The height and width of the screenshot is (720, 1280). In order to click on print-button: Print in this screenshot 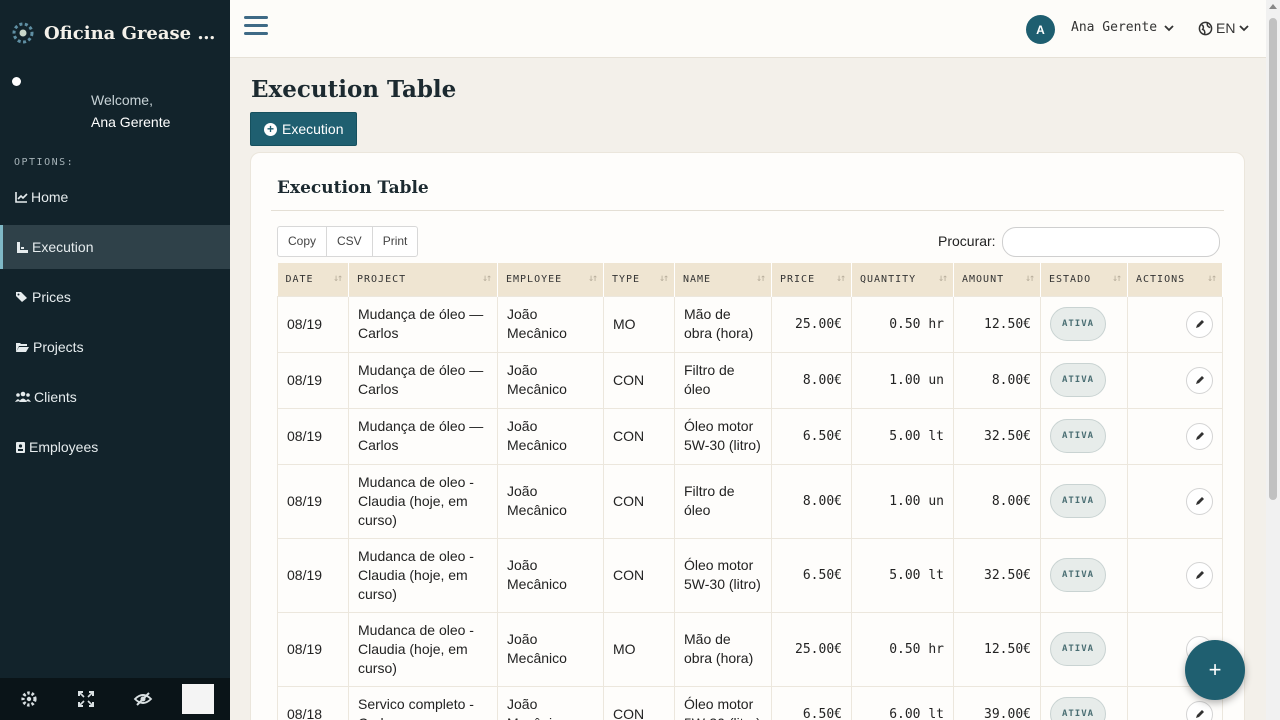, I will do `click(395, 241)`.